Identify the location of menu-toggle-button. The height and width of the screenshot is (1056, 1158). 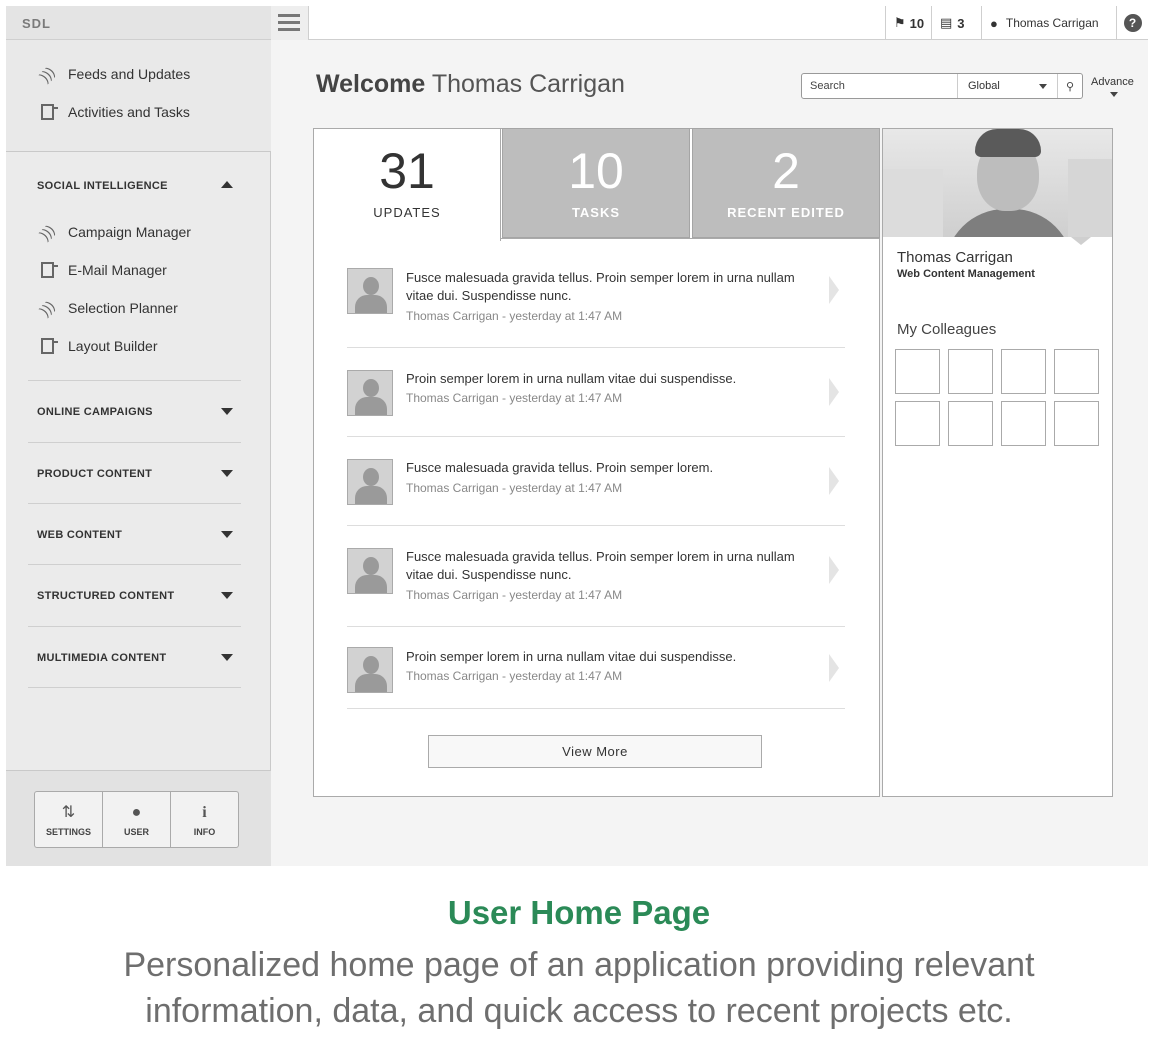
(290, 23).